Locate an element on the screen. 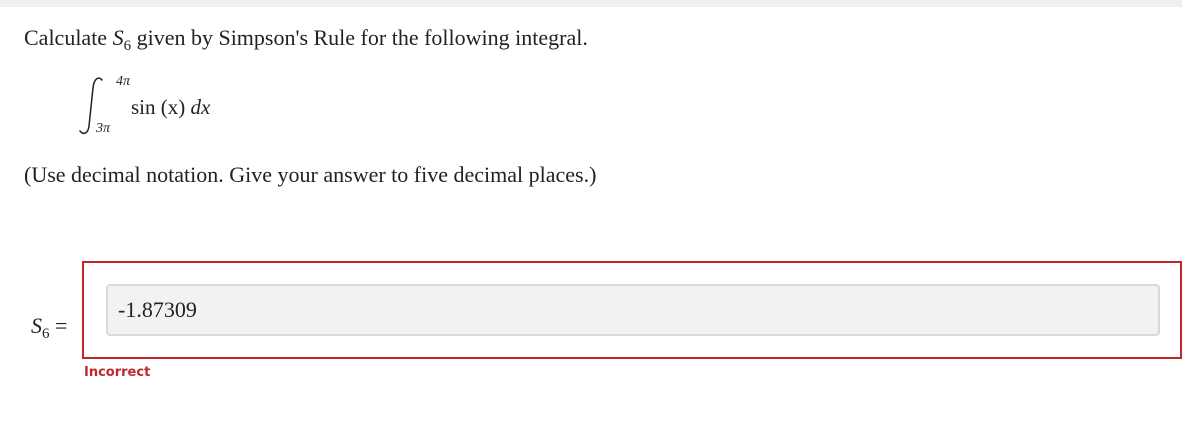  function-argument: (x) is located at coordinates (173, 107).